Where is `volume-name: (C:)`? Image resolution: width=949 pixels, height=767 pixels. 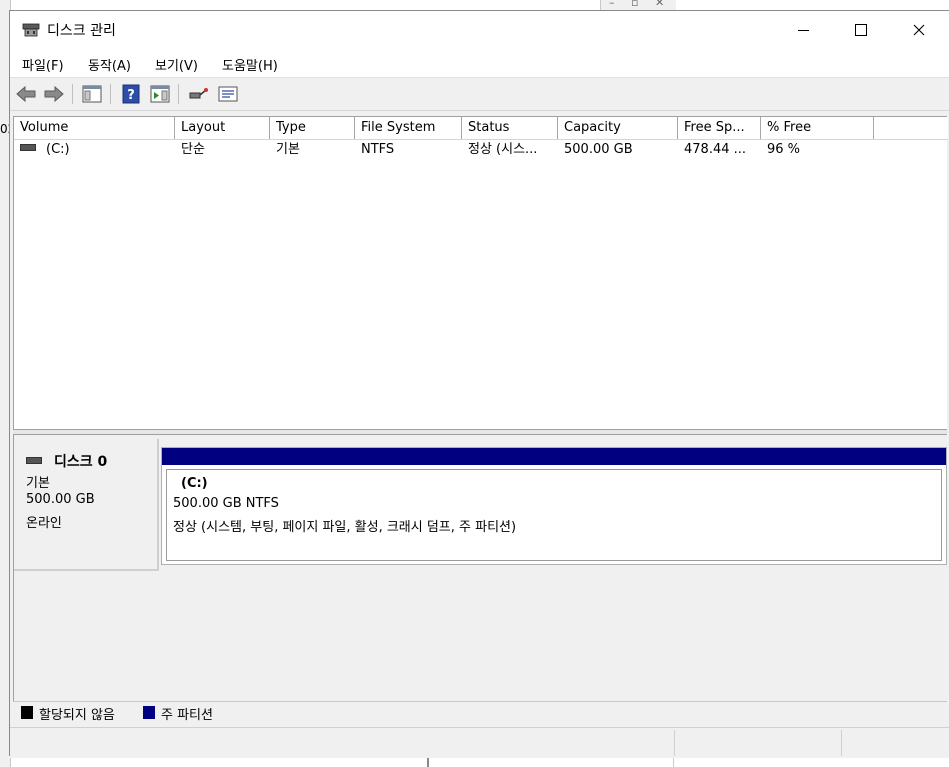 volume-name: (C:) is located at coordinates (58, 149).